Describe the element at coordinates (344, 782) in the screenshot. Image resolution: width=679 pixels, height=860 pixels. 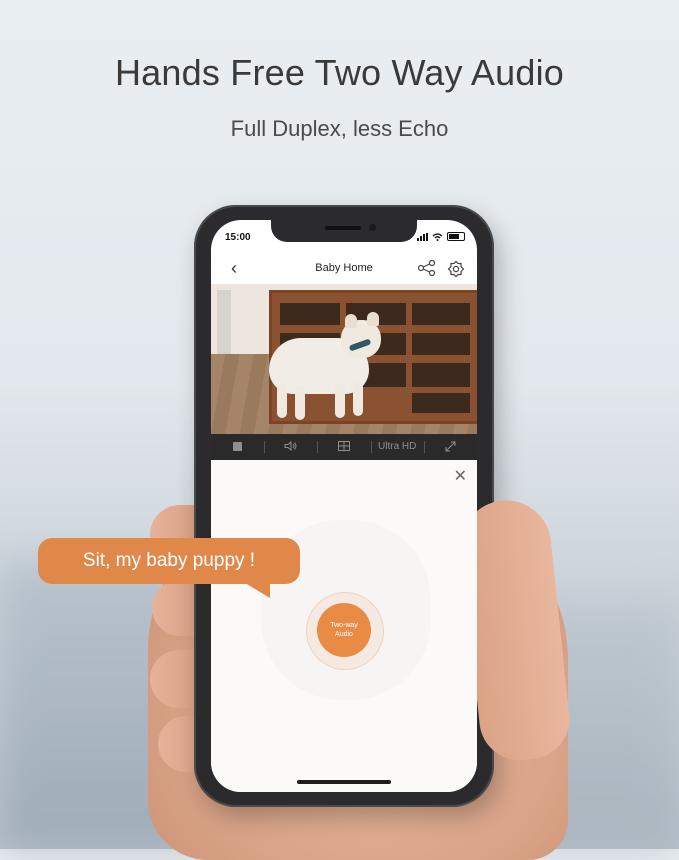
I see `home-indicator` at that location.